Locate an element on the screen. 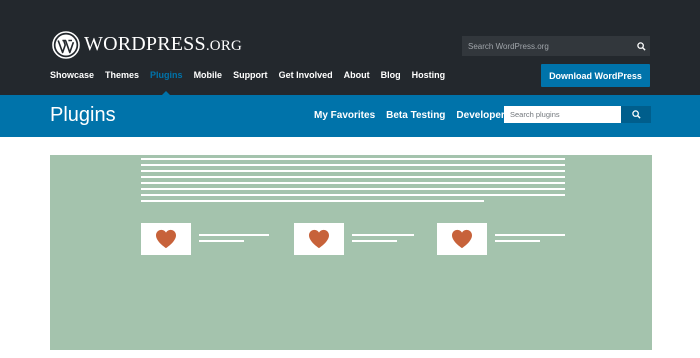 This screenshot has width=700, height=358. download-wordpress-button: Download WordPress is located at coordinates (595, 75).